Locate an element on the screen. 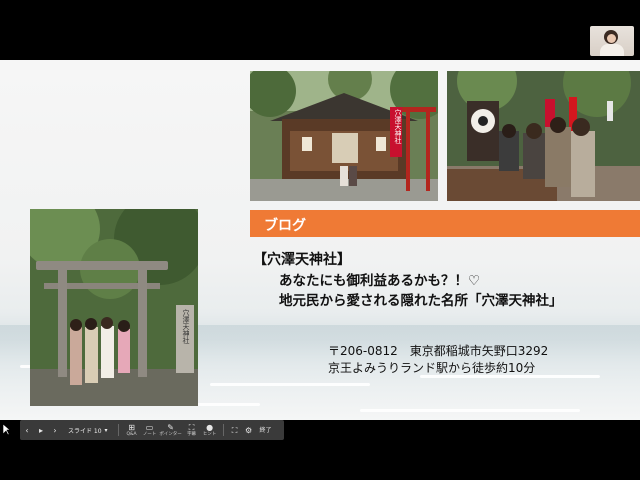 This screenshot has width=640, height=480. chevron-down-icon: ▾ is located at coordinates (106, 430).